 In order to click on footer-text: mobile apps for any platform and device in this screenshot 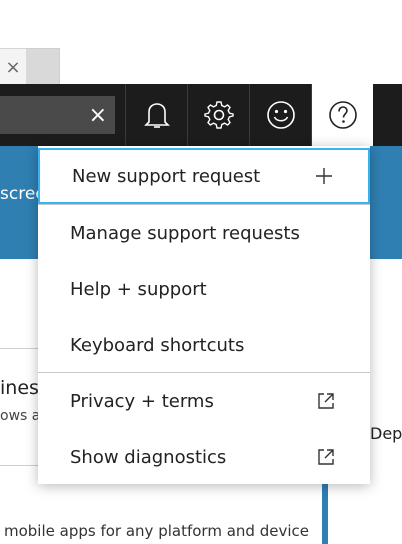, I will do `click(156, 531)`.